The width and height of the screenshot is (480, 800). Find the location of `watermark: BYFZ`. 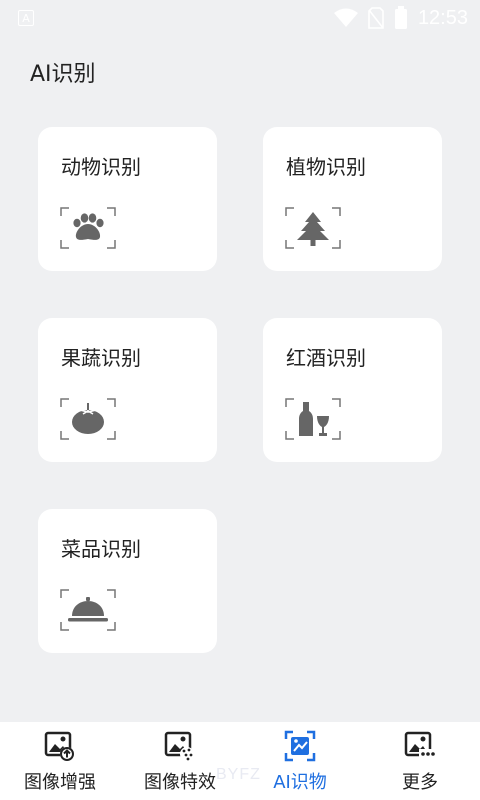

watermark: BYFZ is located at coordinates (238, 774).